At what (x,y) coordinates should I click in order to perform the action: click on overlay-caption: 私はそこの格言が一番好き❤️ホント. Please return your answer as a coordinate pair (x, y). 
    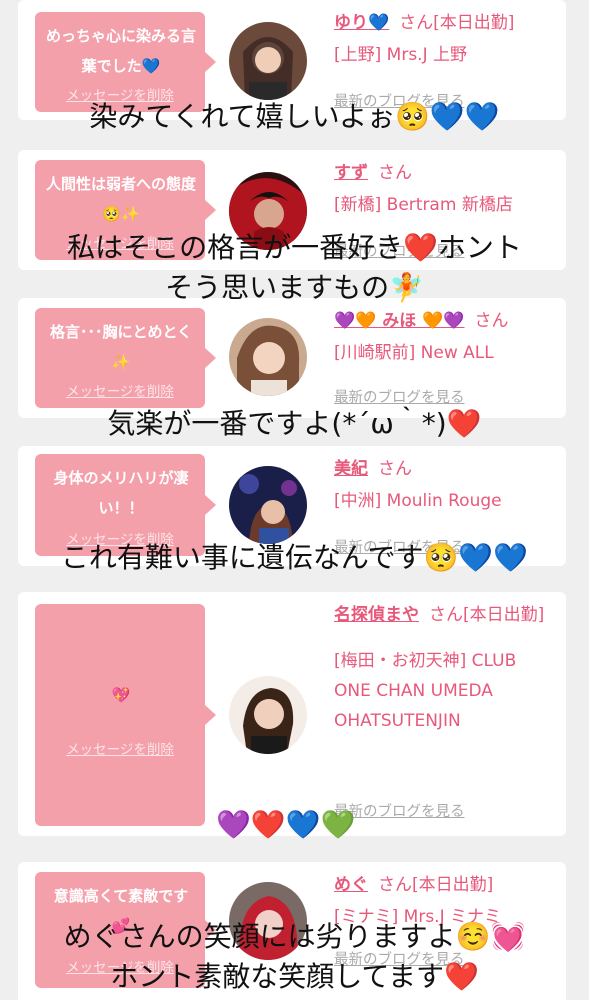
    Looking at the image, I should click on (294, 247).